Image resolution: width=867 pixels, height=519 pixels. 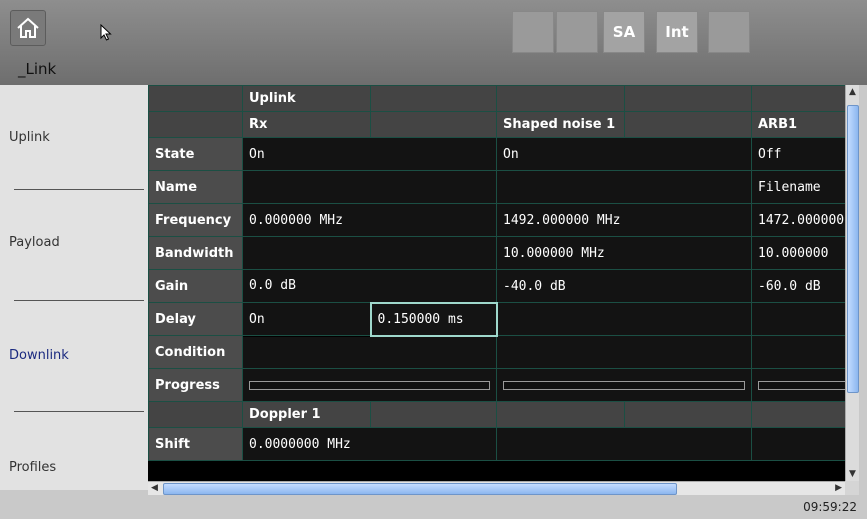 What do you see at coordinates (195, 286) in the screenshot?
I see `row-label-gain: Gain` at bounding box center [195, 286].